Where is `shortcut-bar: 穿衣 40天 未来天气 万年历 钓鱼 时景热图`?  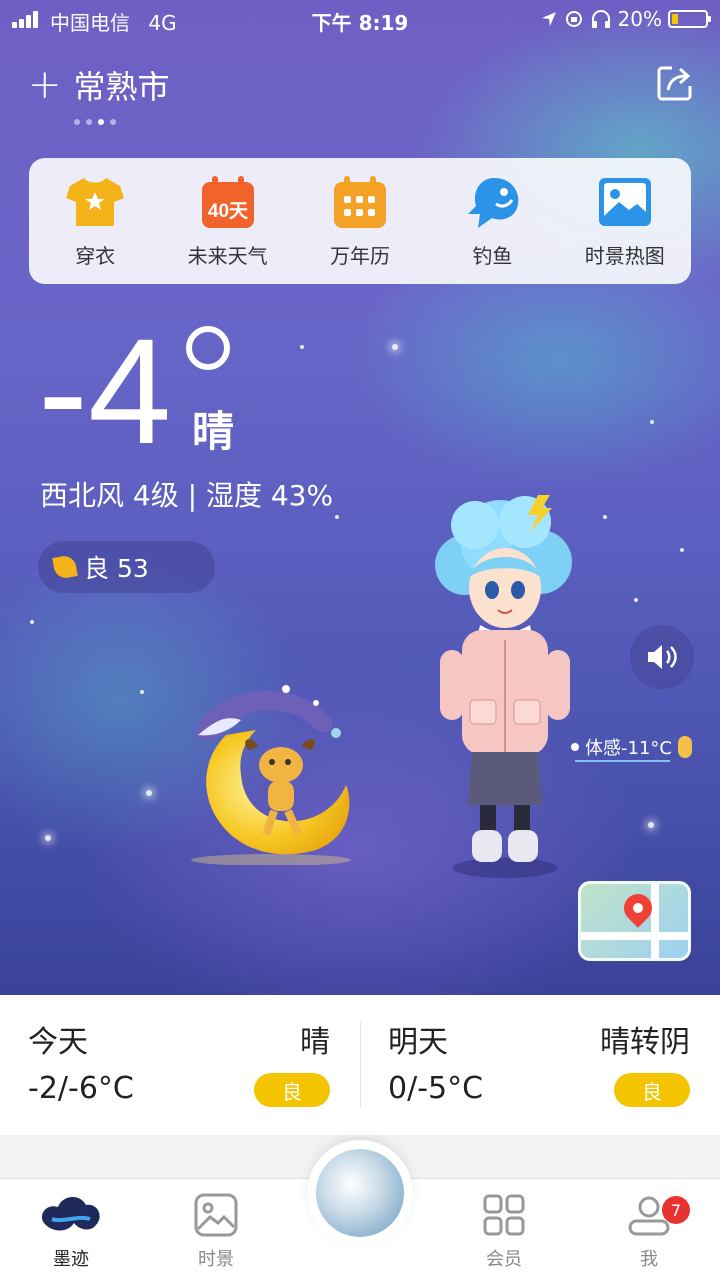 shortcut-bar: 穿衣 40天 未来天气 万年历 钓鱼 时景热图 is located at coordinates (360, 221).